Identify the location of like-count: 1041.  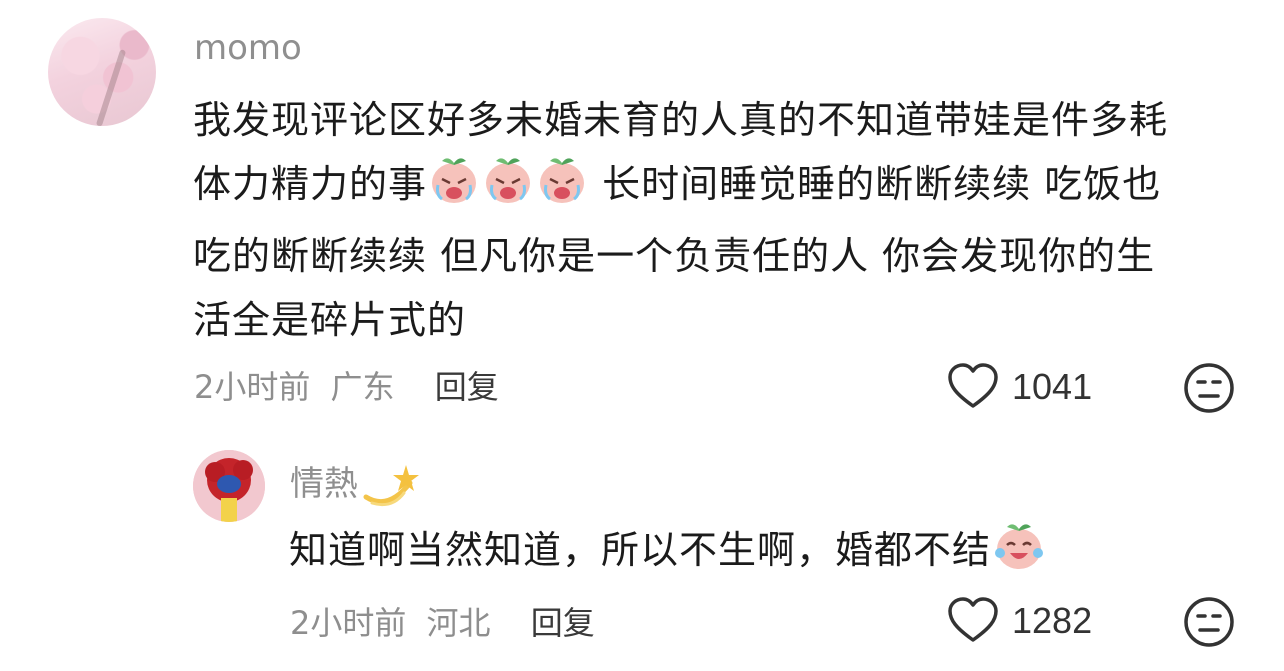
(1052, 386).